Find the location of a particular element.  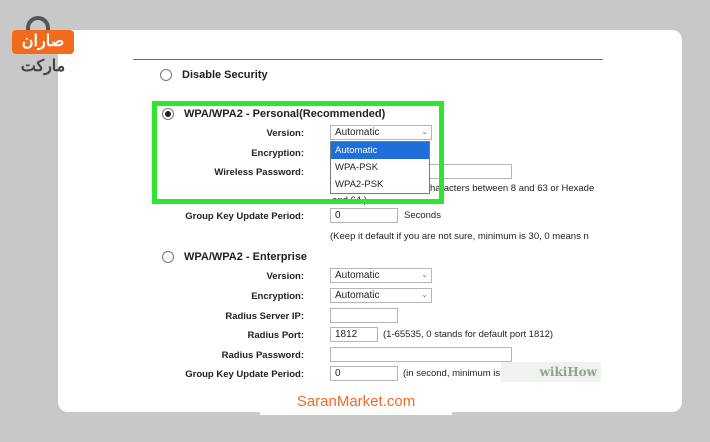

ent-encryption-label: Encryption: is located at coordinates (277, 296).